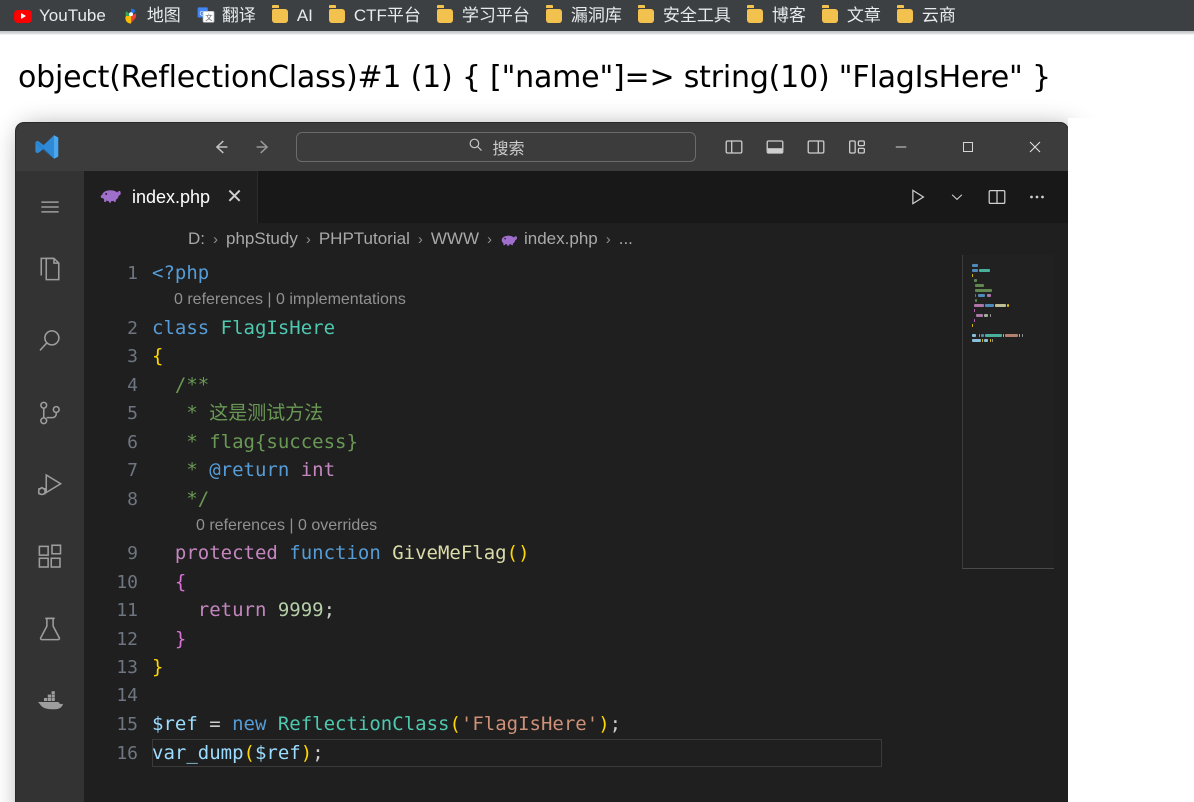 The image size is (1194, 802). Describe the element at coordinates (788, 15) in the screenshot. I see `bookmark-label: 博客` at that location.